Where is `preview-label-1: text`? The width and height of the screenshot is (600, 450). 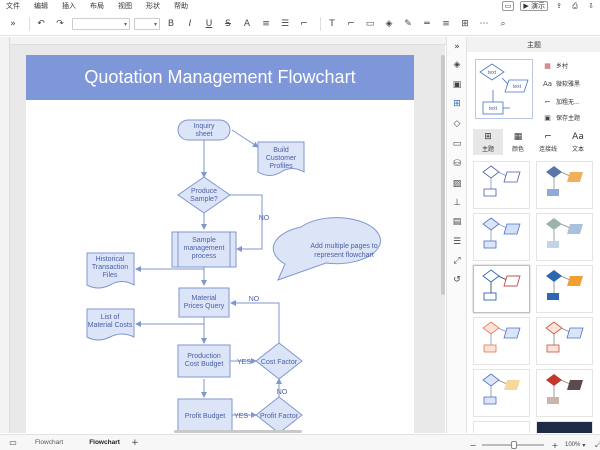 preview-label-1: text is located at coordinates (492, 73).